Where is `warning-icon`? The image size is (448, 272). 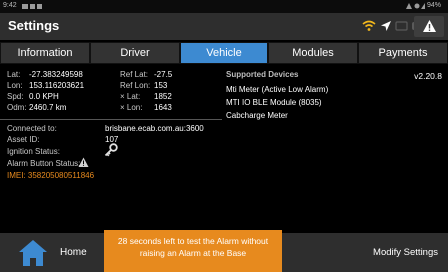
warning-icon is located at coordinates (429, 26).